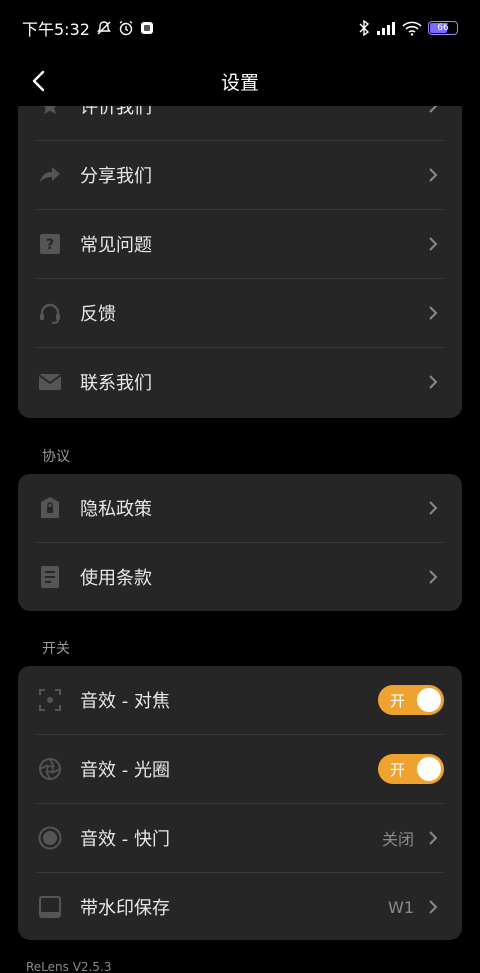 The image size is (480, 973). What do you see at coordinates (116, 176) in the screenshot?
I see `row-label: 分享我们` at bounding box center [116, 176].